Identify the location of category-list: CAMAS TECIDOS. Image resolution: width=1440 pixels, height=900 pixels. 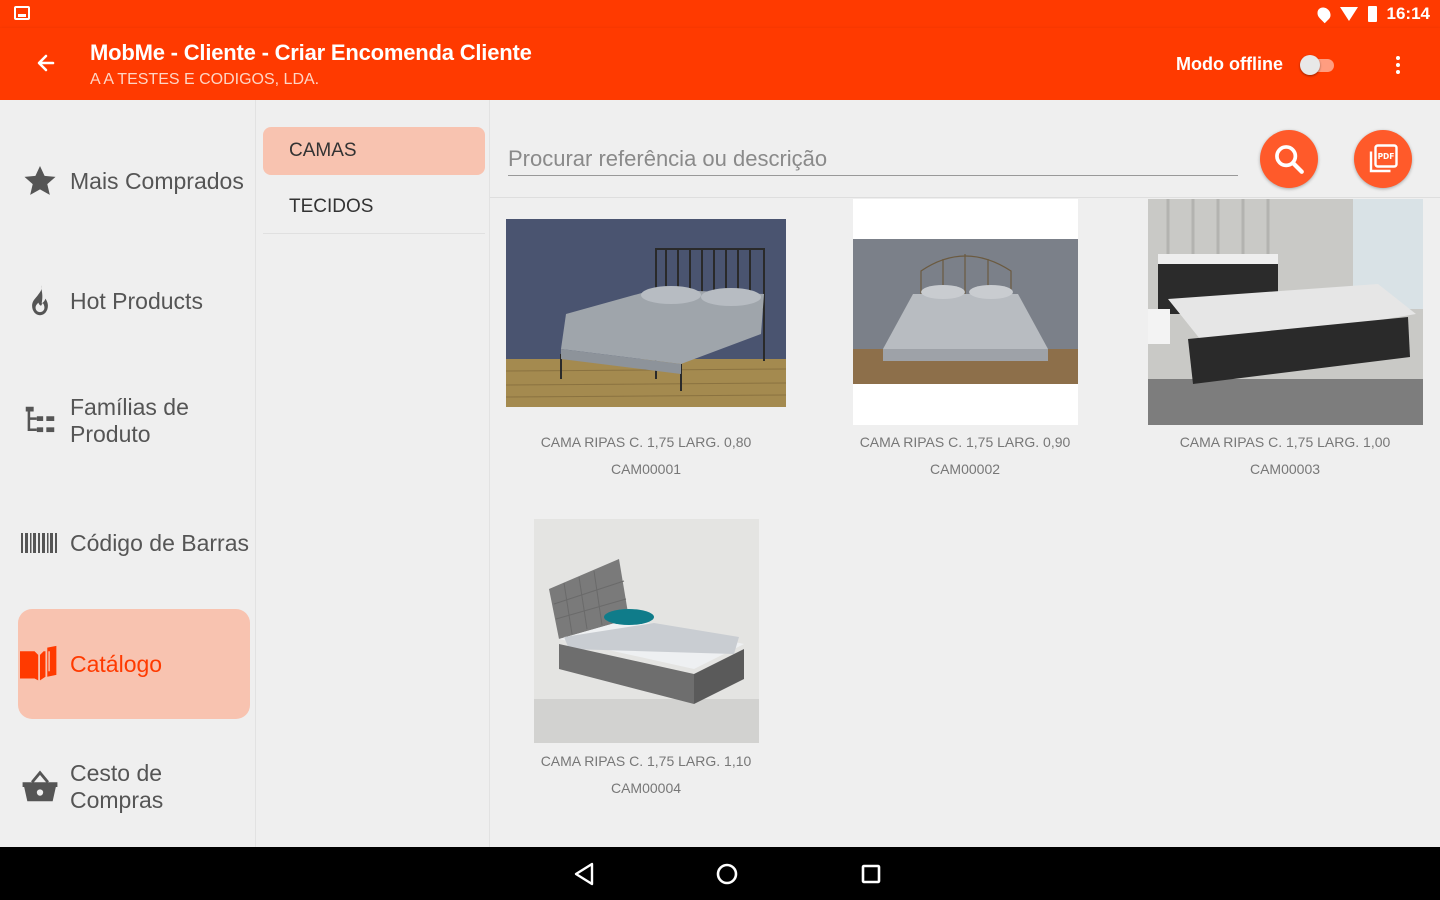
(373, 473).